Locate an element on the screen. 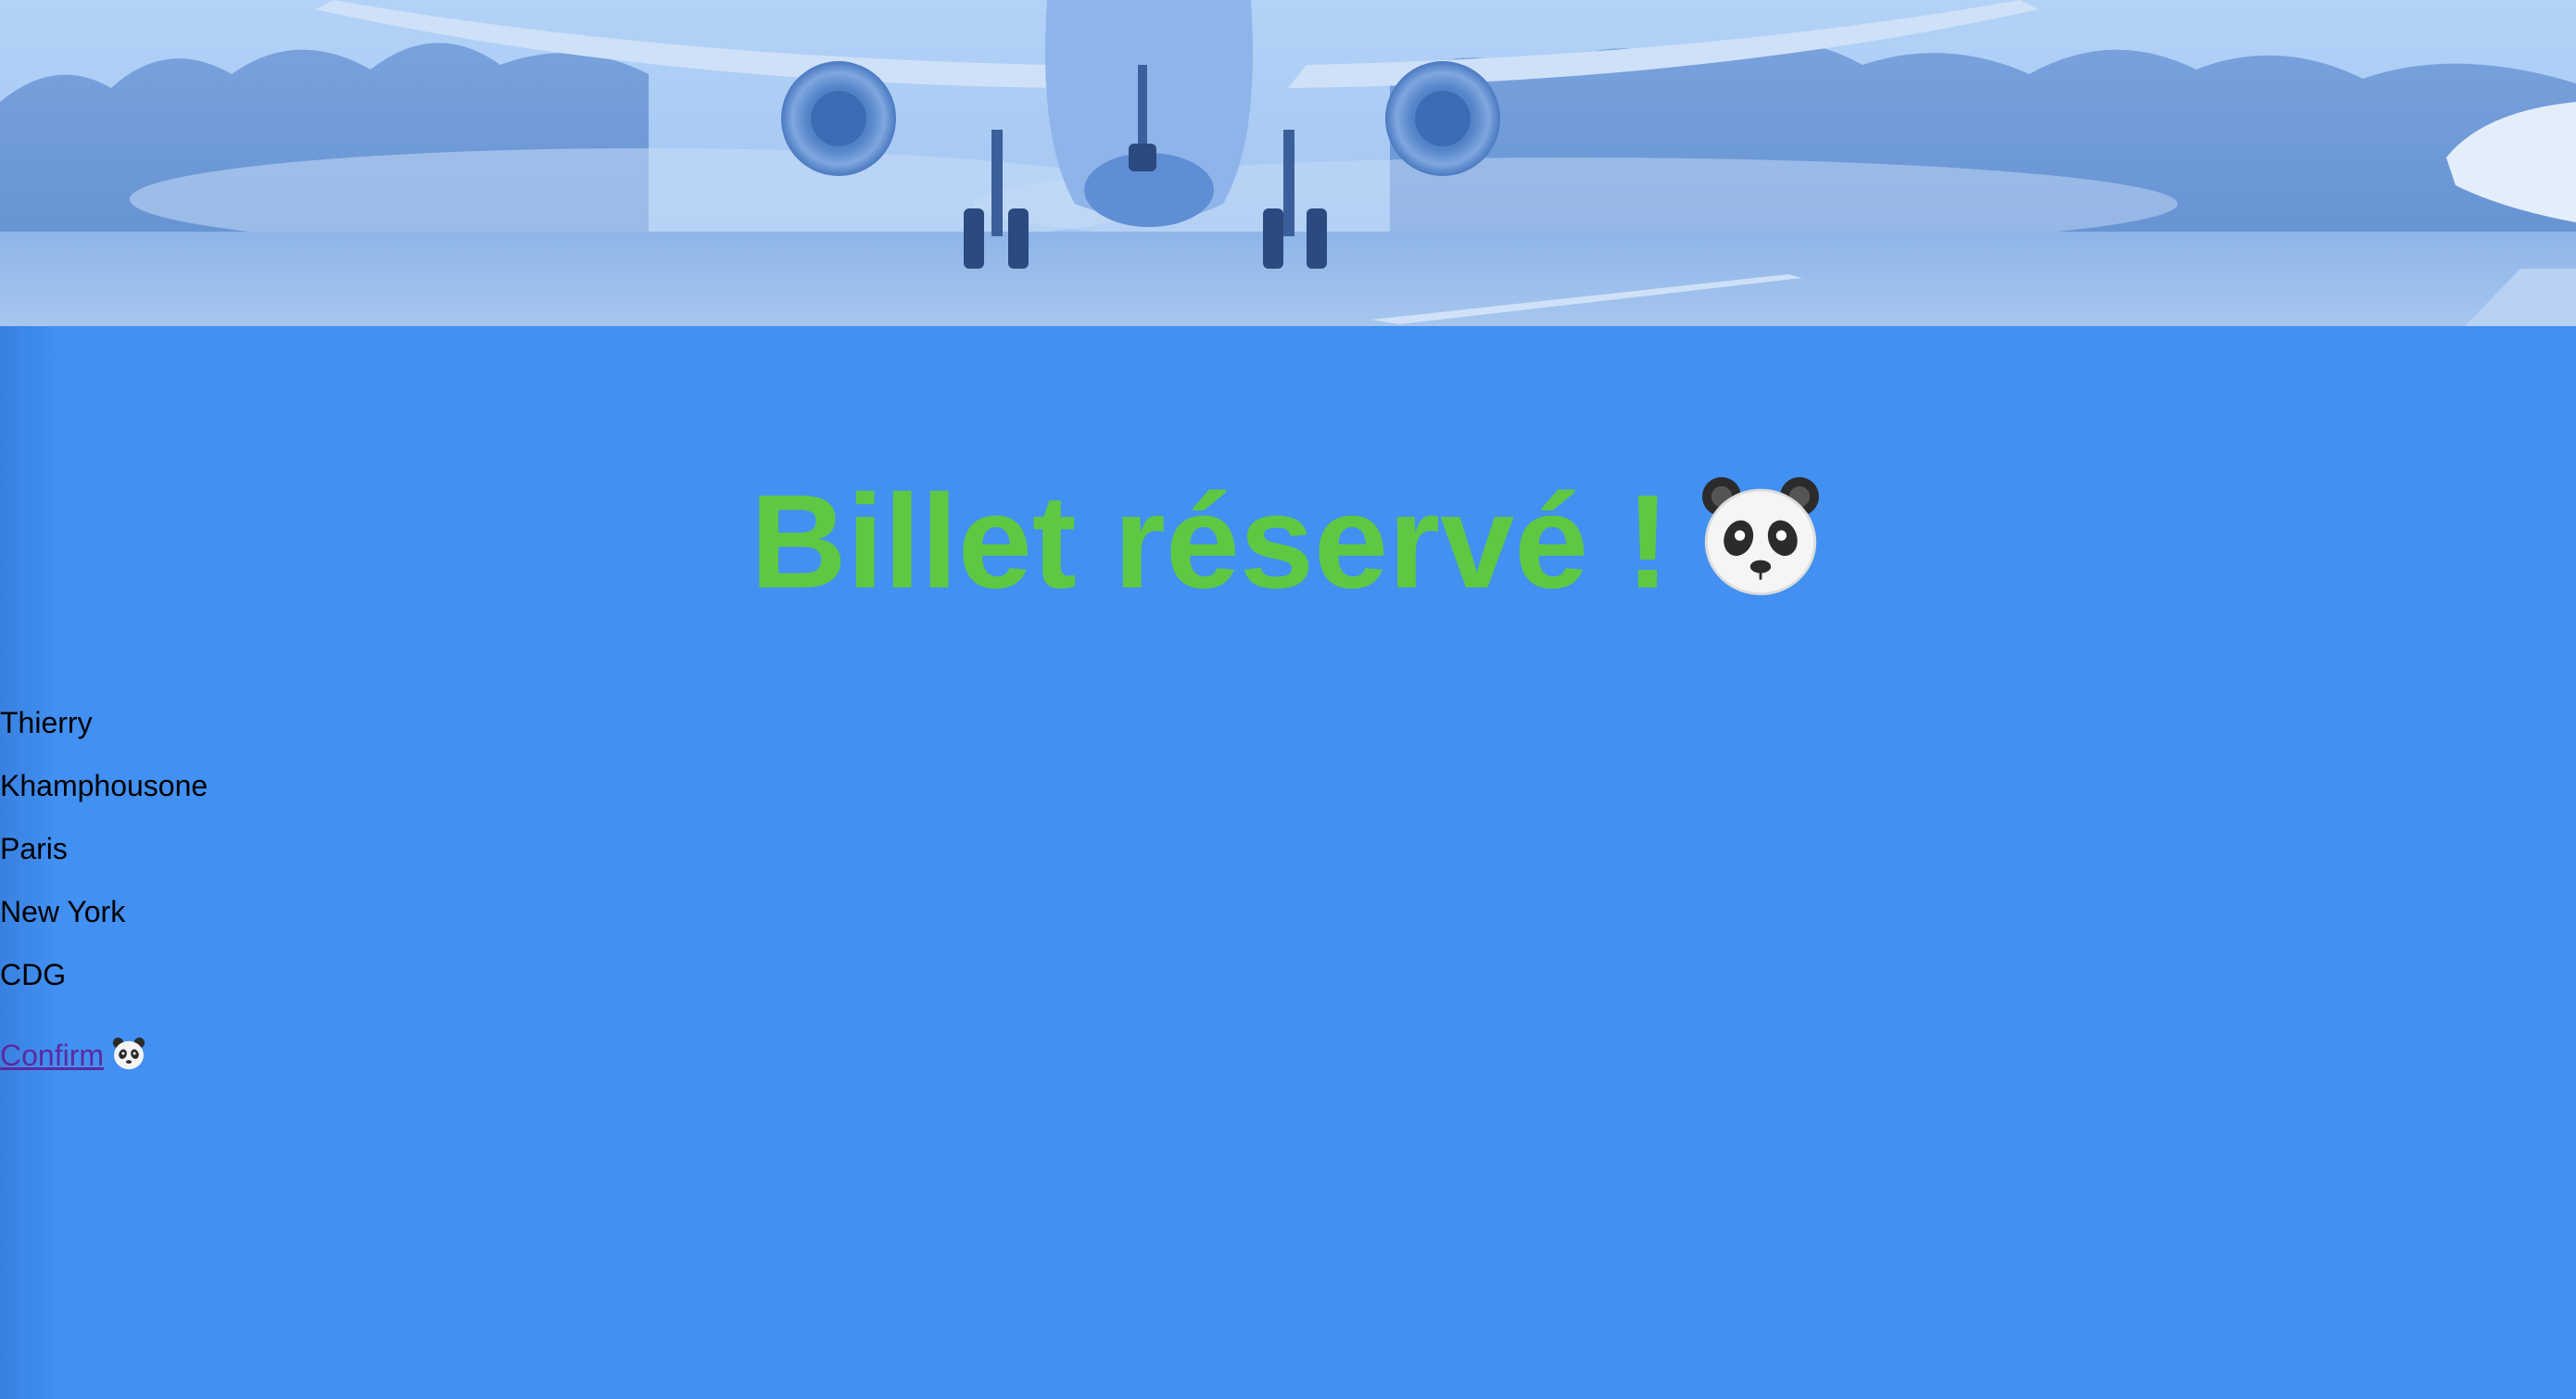 The width and height of the screenshot is (2576, 1399). page-title: Billet réservé ! is located at coordinates (1288, 542).